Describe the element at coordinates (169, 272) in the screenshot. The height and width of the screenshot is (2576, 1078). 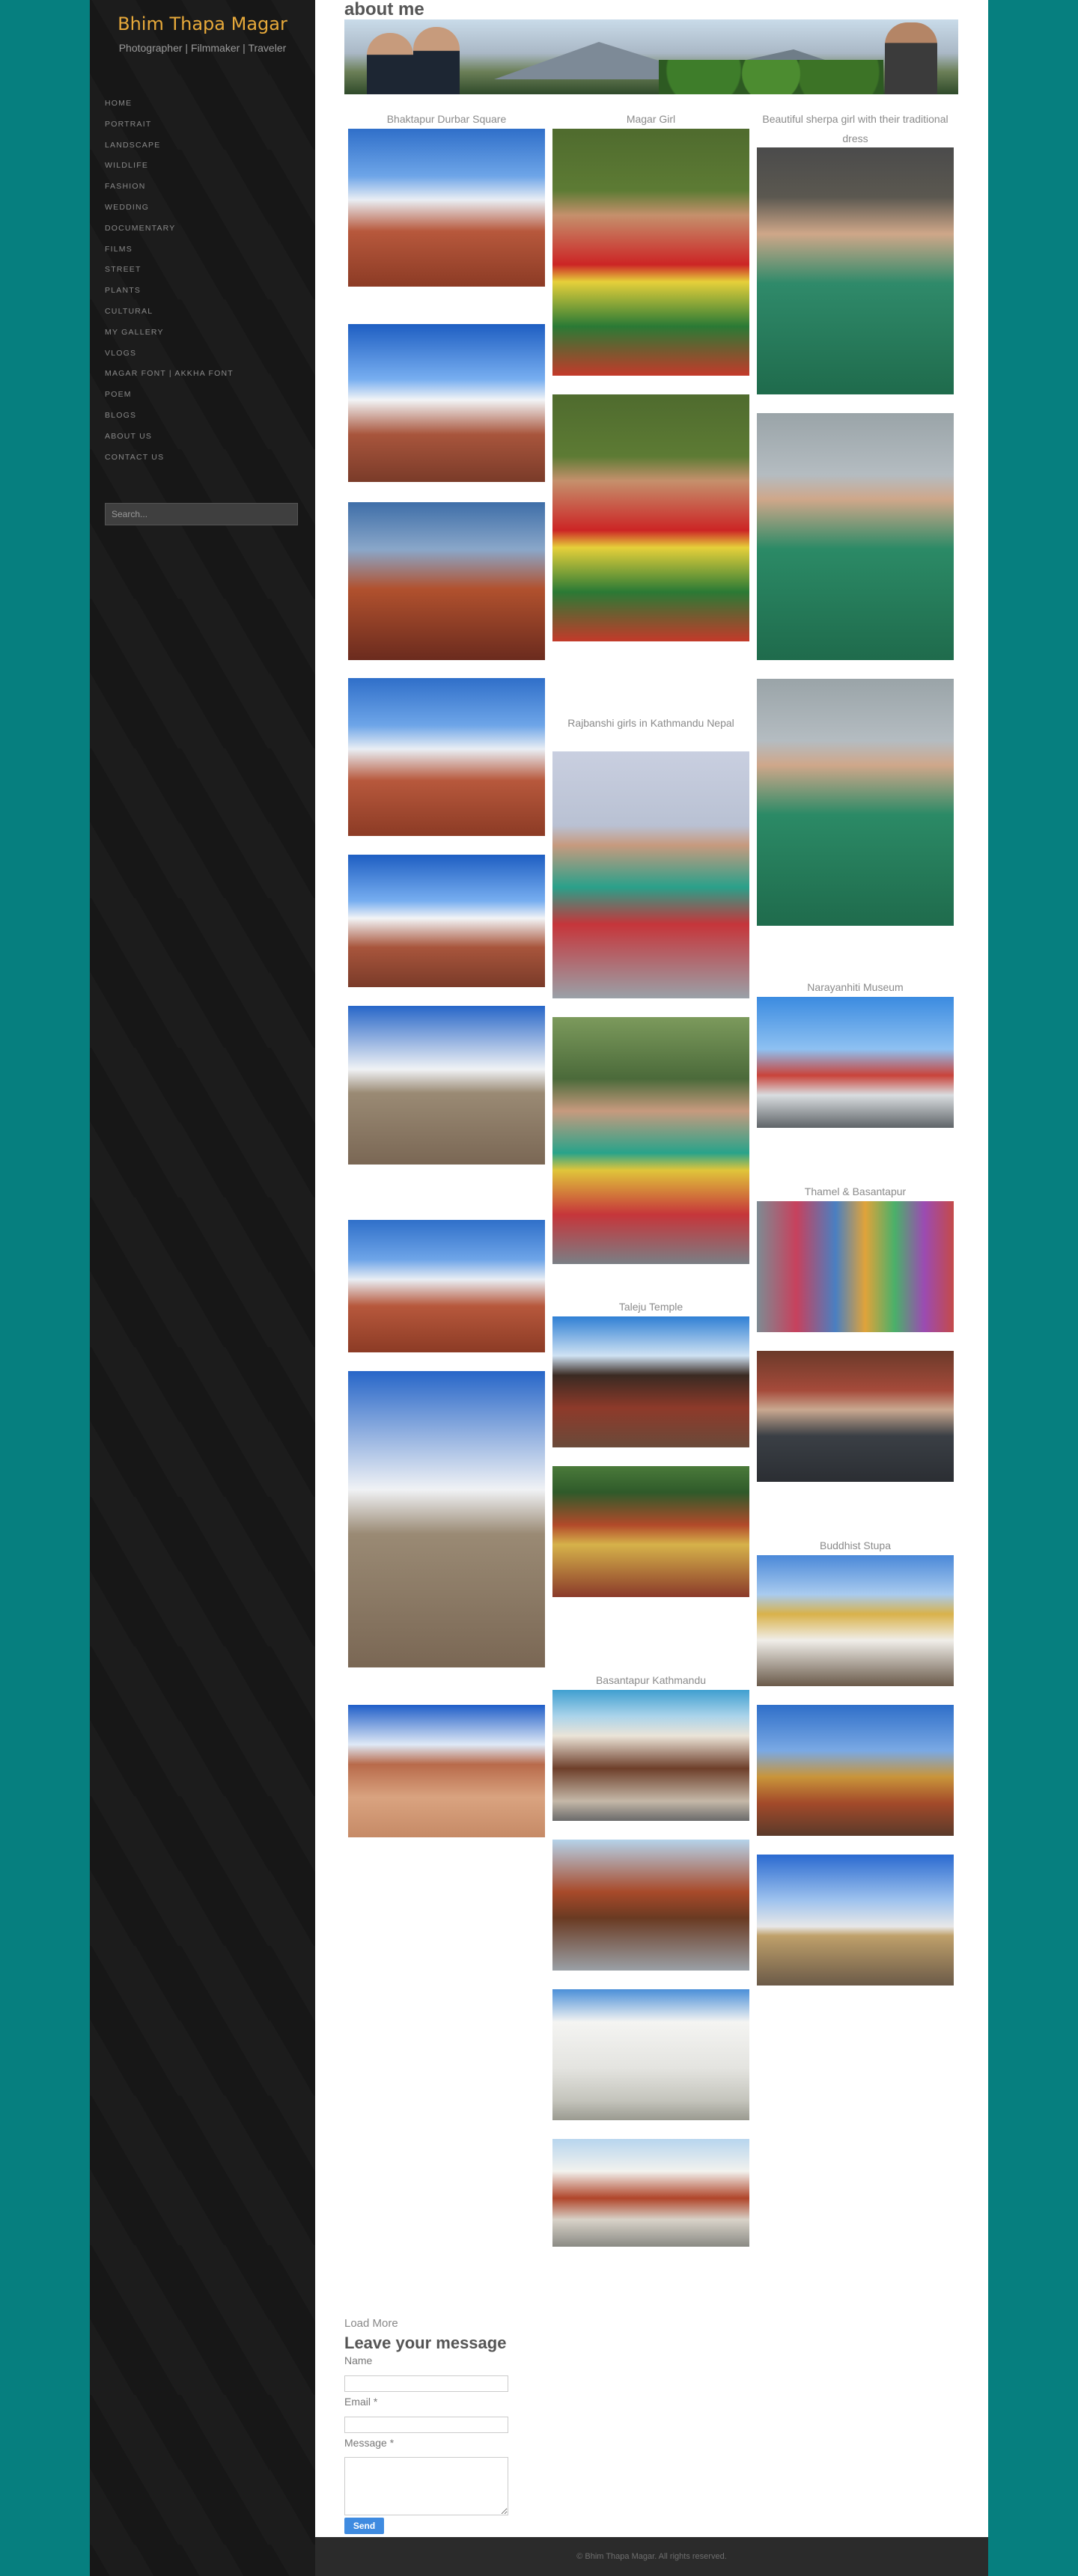
I see `nav-item-street: STREET` at that location.